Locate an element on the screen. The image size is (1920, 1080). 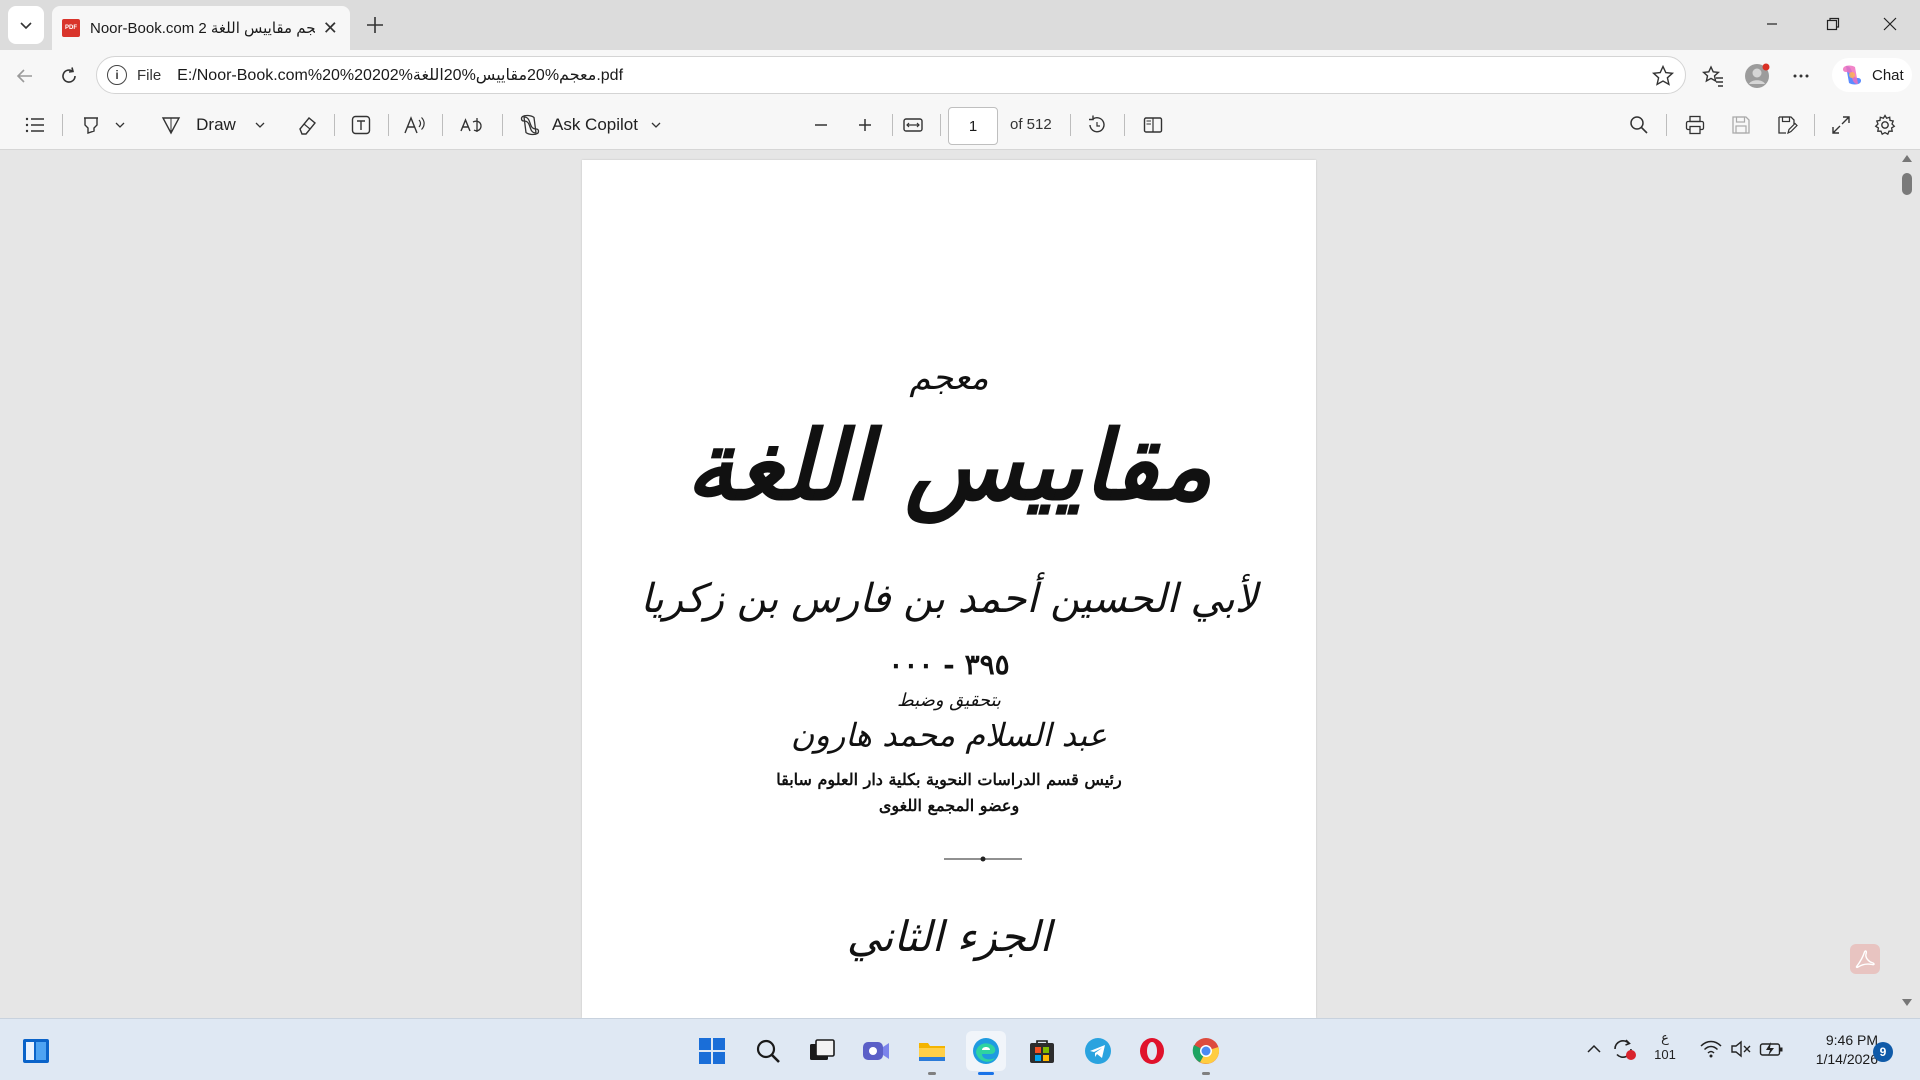
taskbar-chrome is located at coordinates (1206, 1053).